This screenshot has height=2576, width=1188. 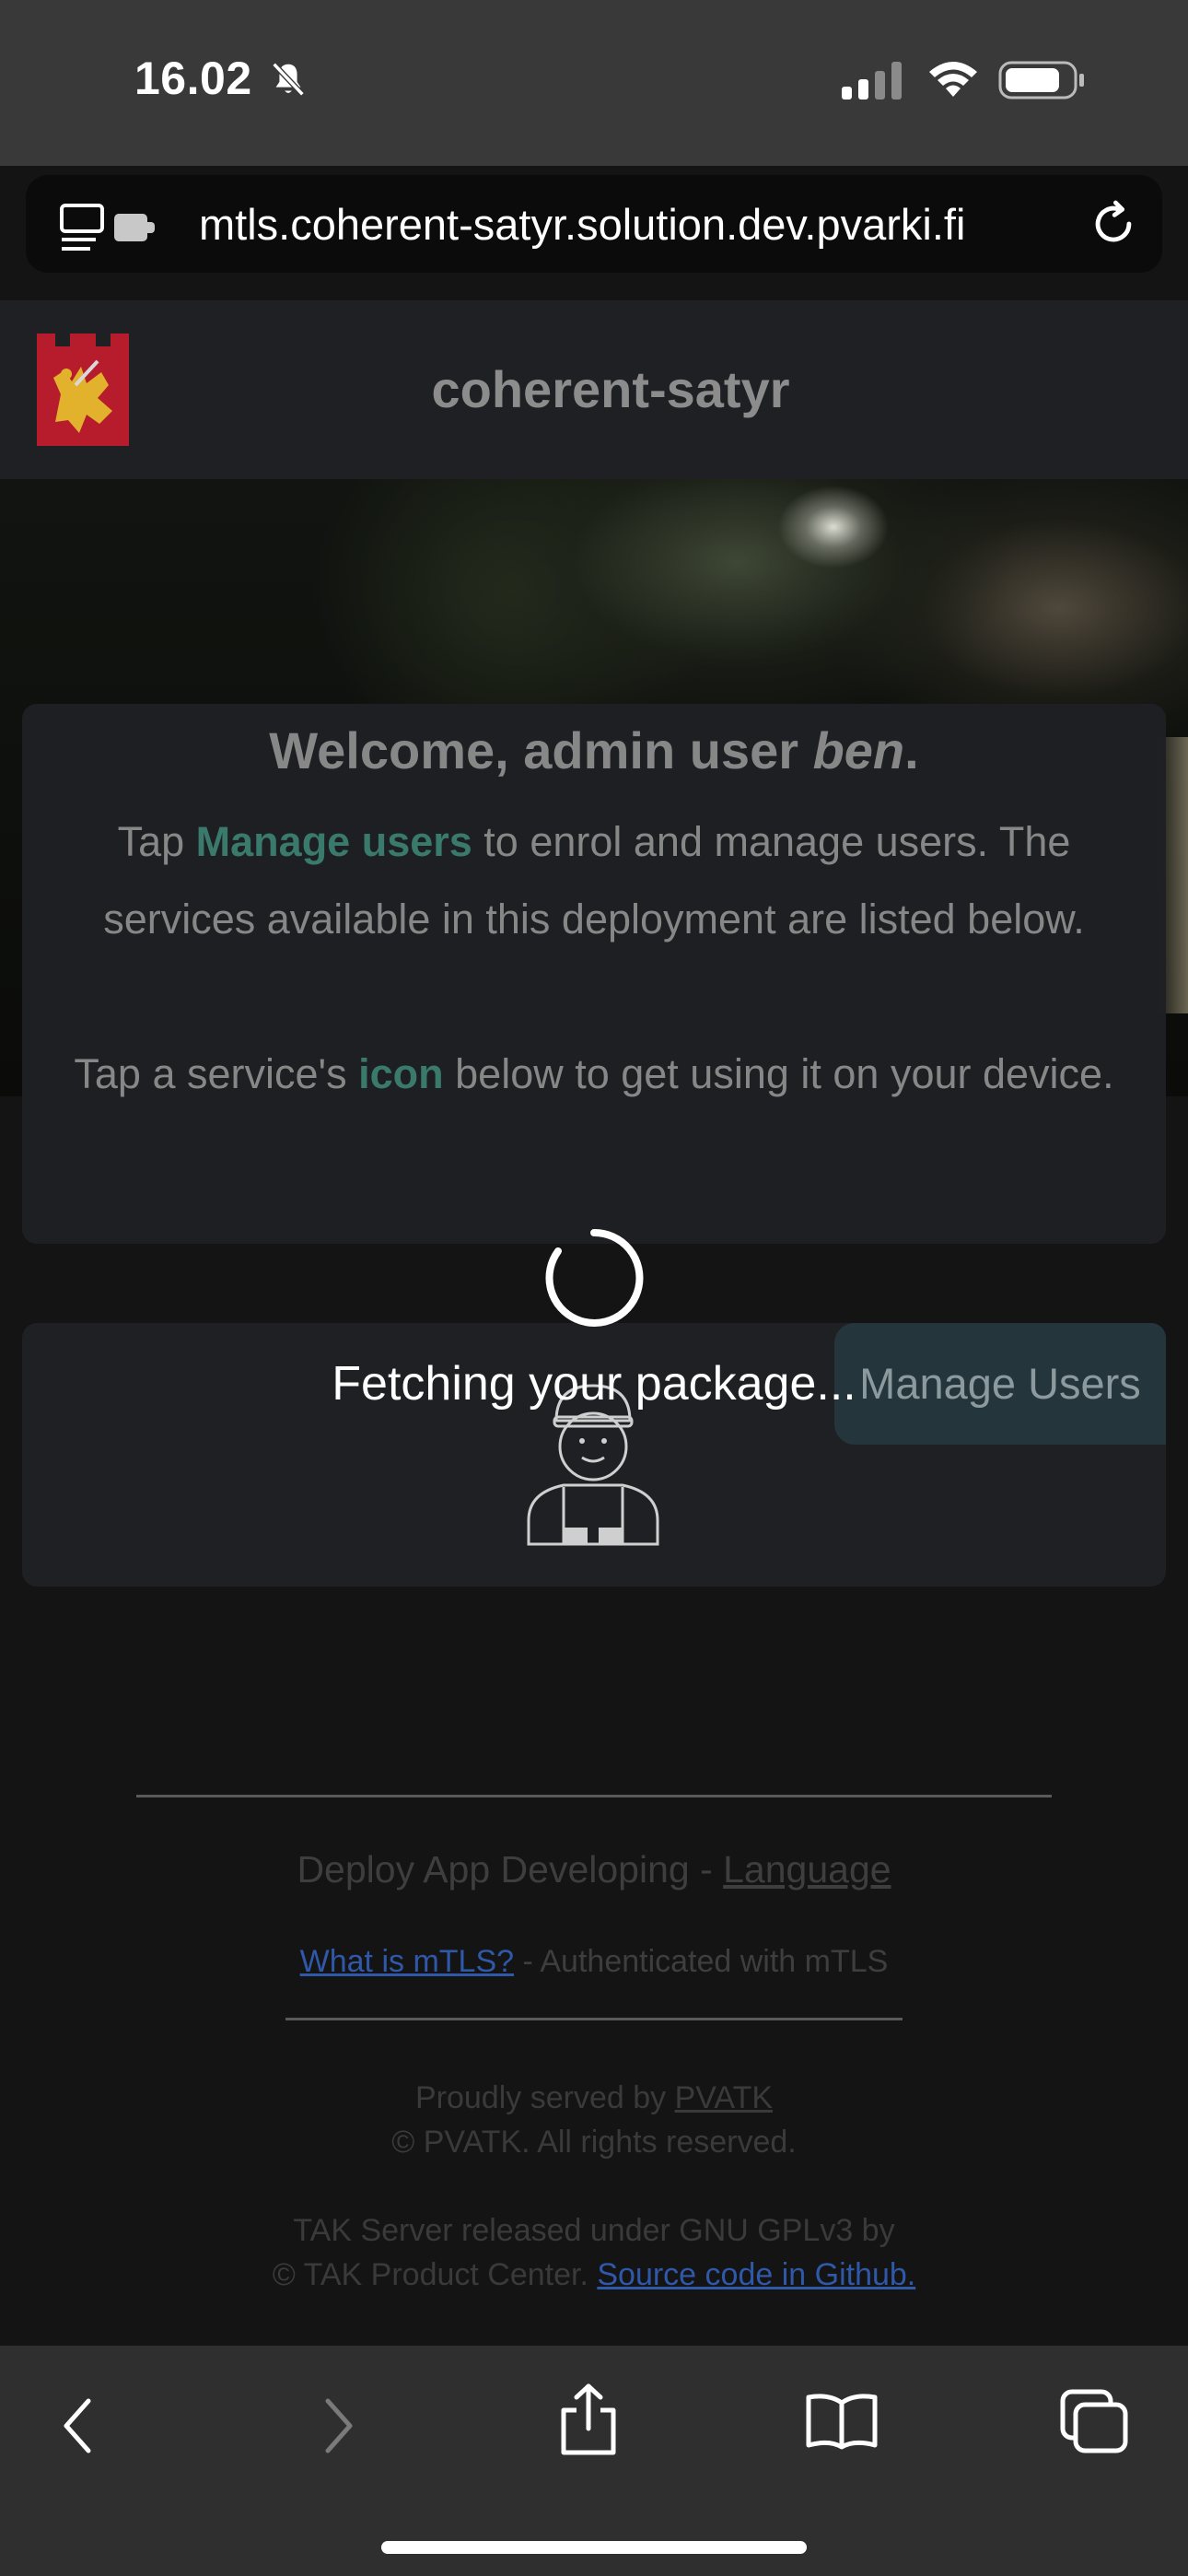 I want to click on manage-users-link: Manage users, so click(x=334, y=841).